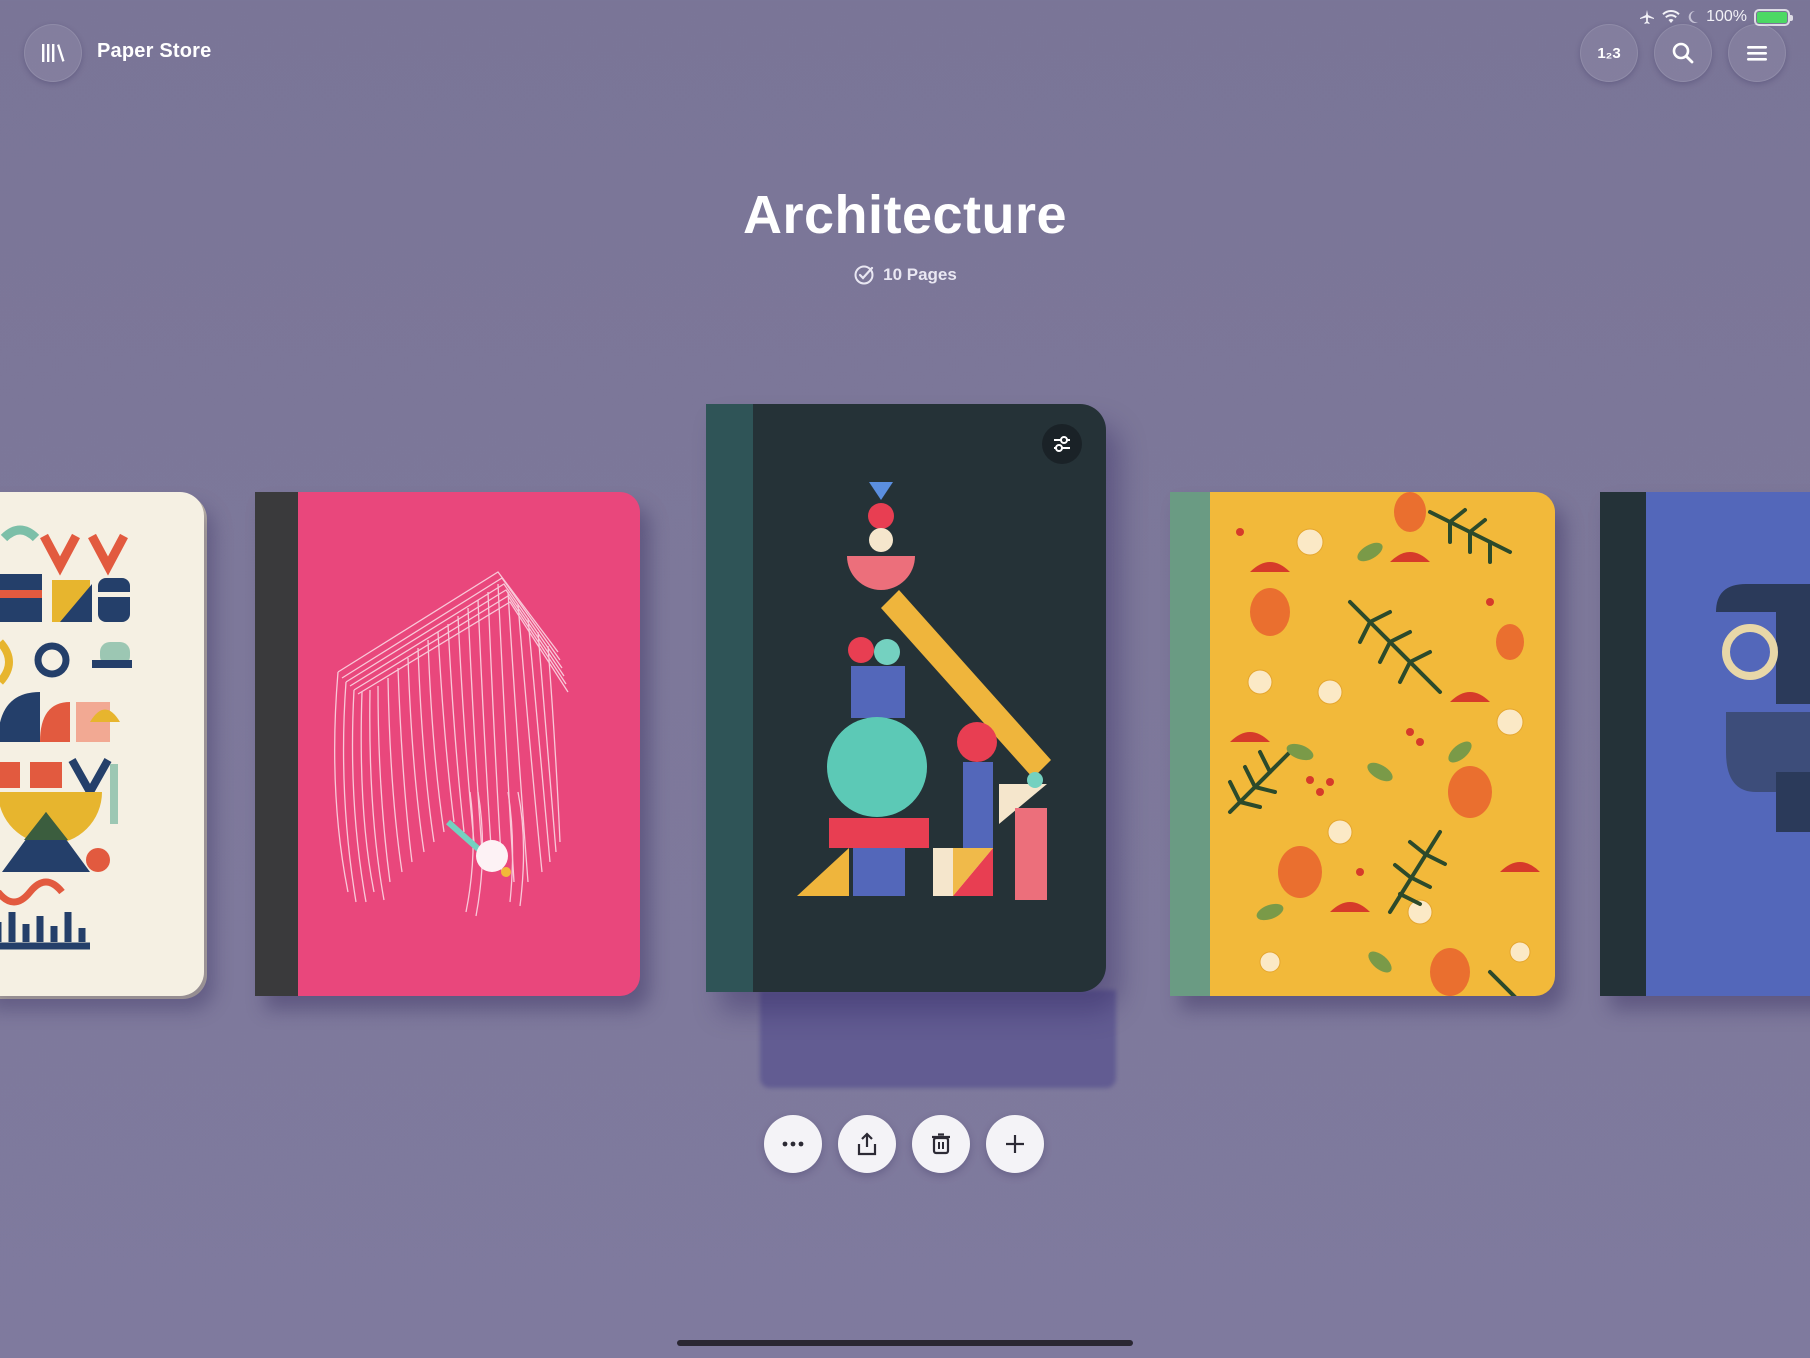 The image size is (1810, 1358). What do you see at coordinates (1726, 16) in the screenshot?
I see `battery-percent: 100%` at bounding box center [1726, 16].